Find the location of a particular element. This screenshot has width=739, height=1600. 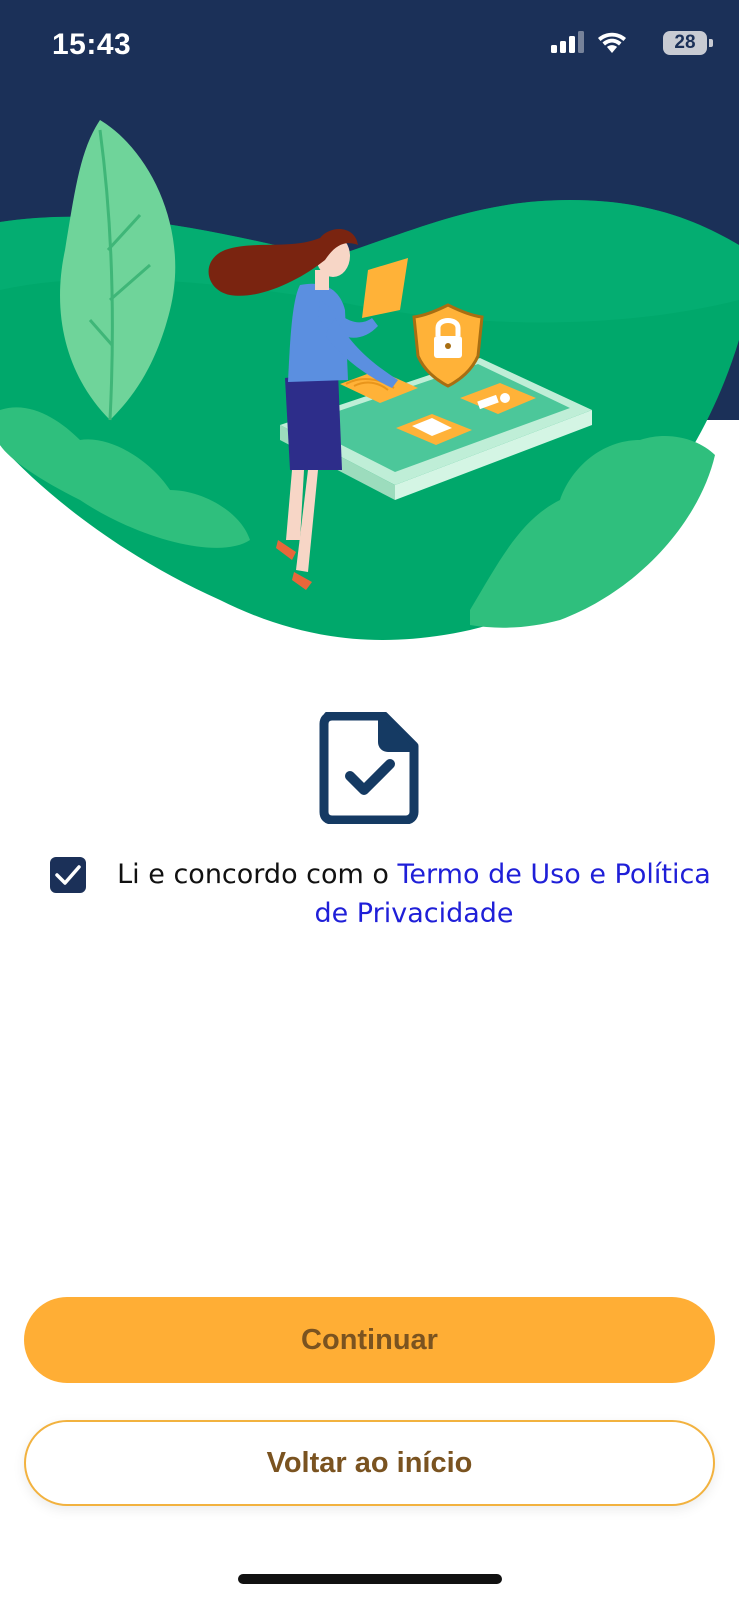

back-to-start-button: Voltar ao início is located at coordinates (369, 1463).